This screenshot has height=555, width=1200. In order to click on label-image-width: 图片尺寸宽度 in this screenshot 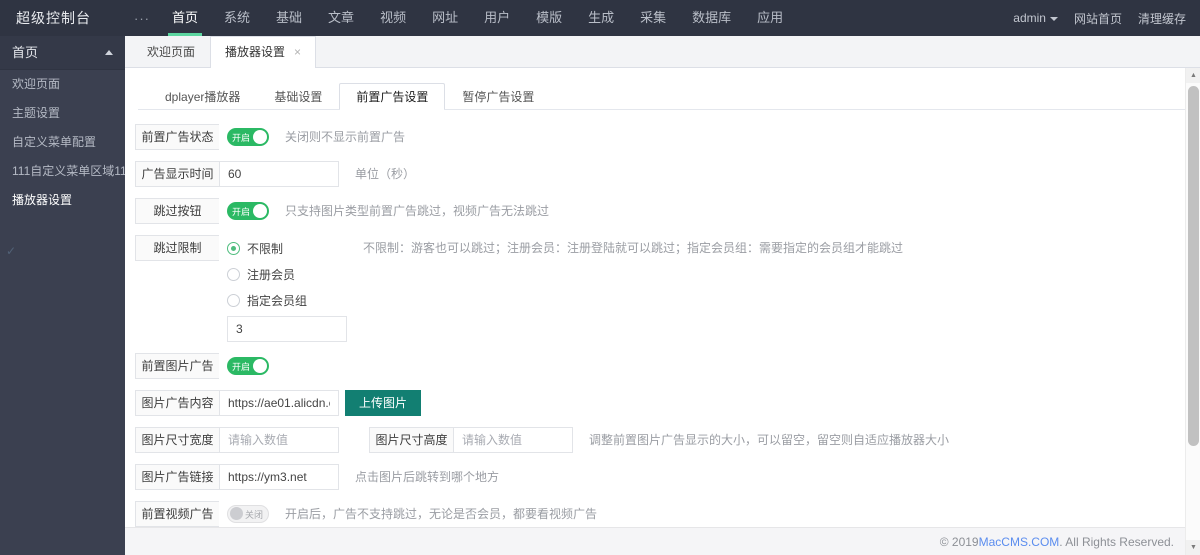, I will do `click(177, 440)`.